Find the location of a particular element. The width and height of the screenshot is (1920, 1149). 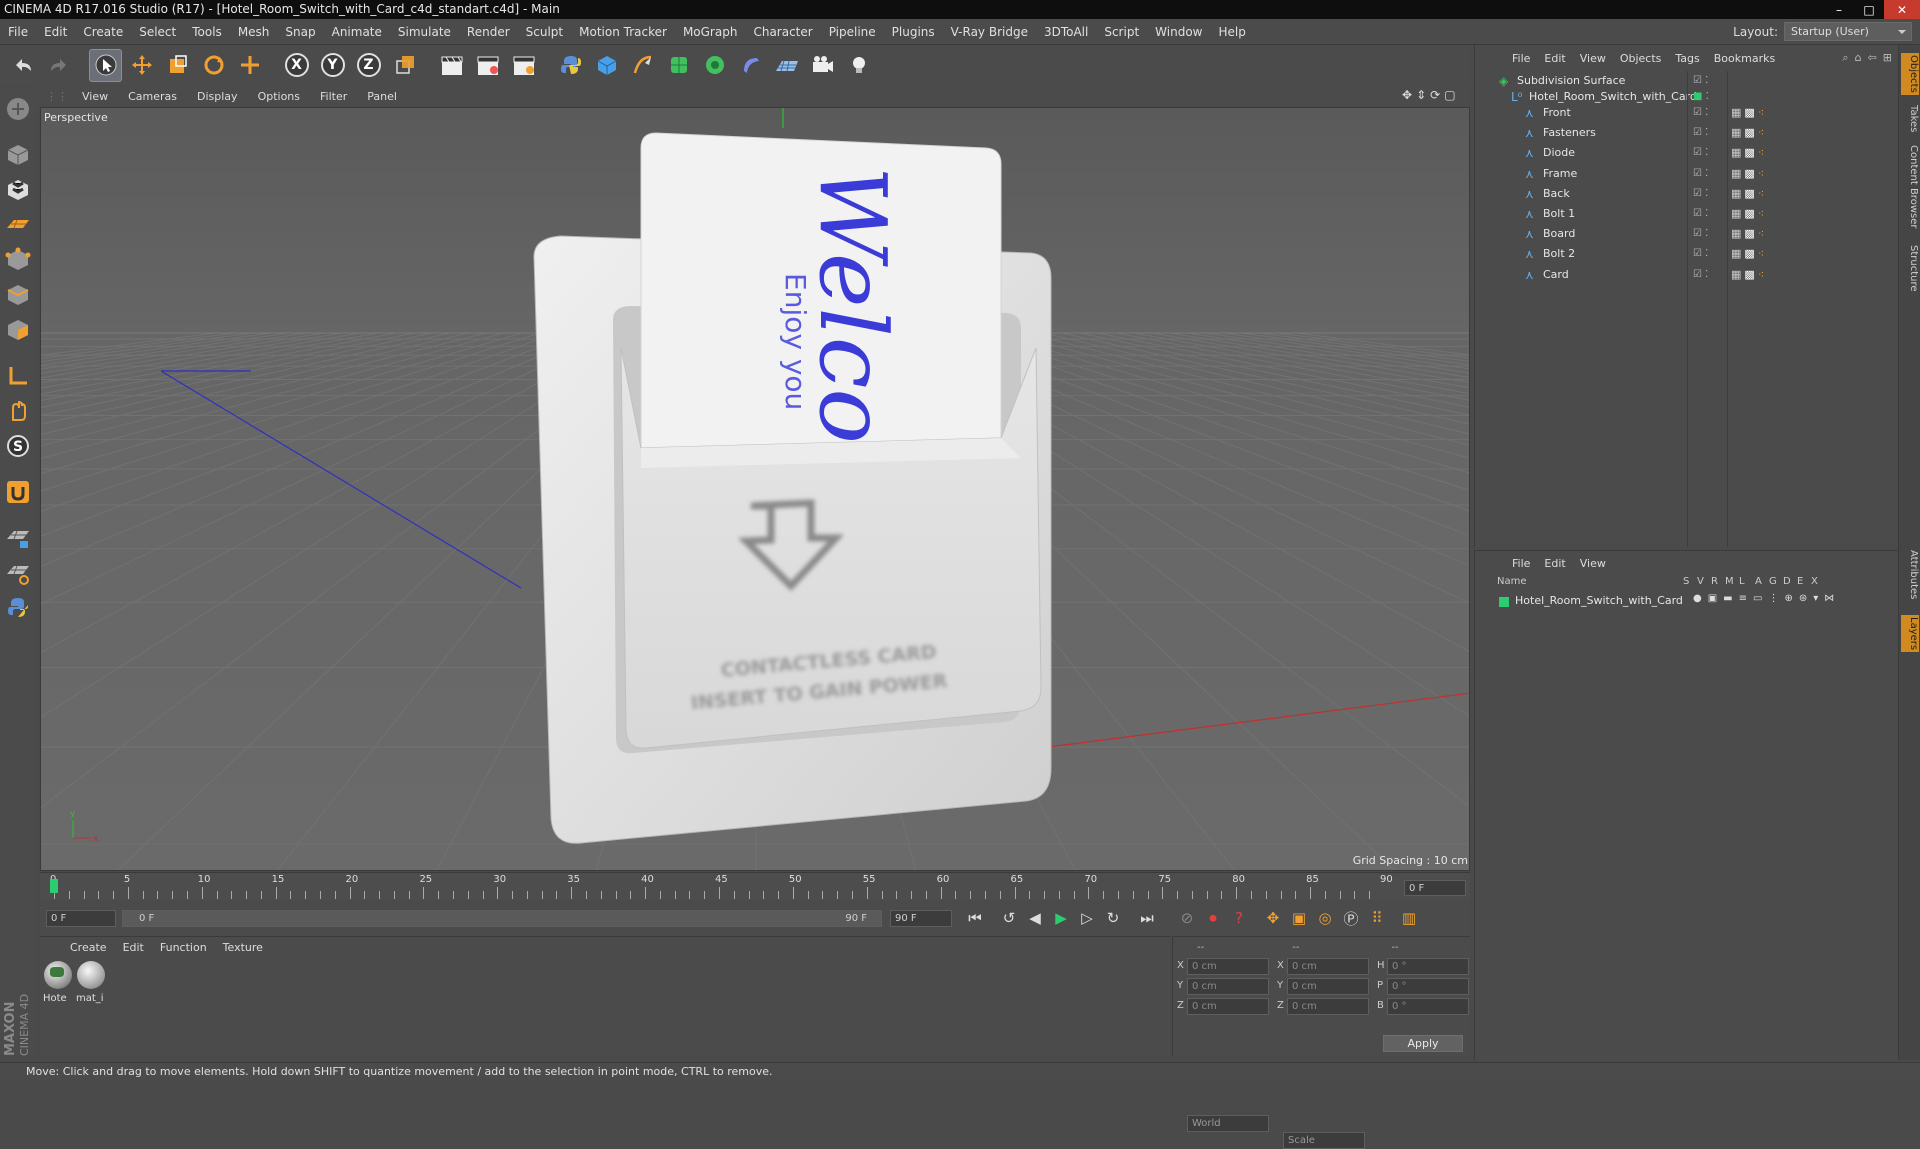

material-item: Hote is located at coordinates (58, 983).